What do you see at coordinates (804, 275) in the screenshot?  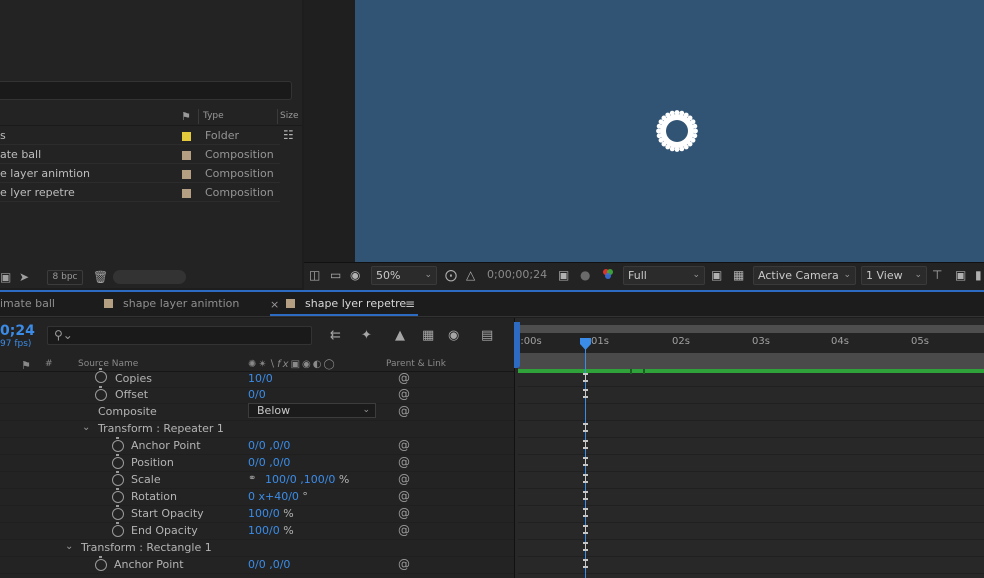 I see `camera-select: Active Camera ⌄` at bounding box center [804, 275].